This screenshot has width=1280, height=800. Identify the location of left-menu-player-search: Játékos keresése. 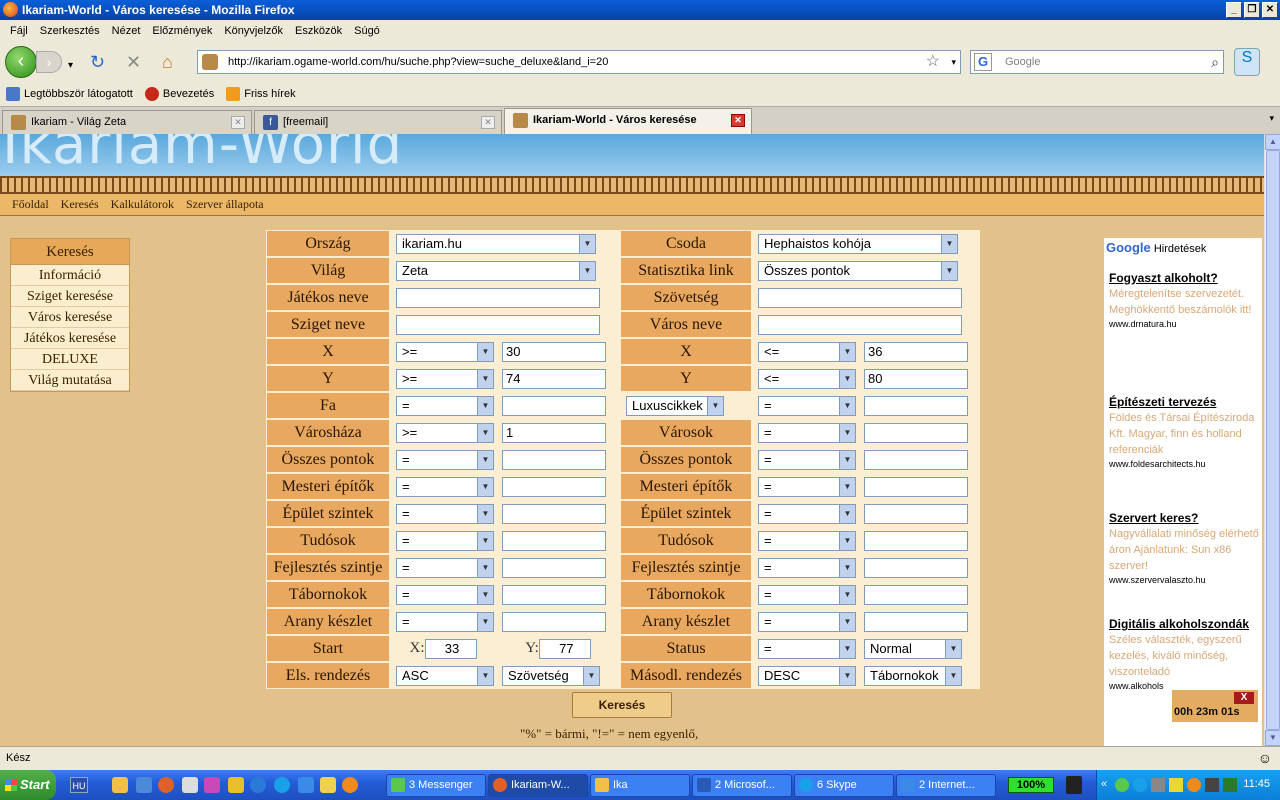
(70, 338).